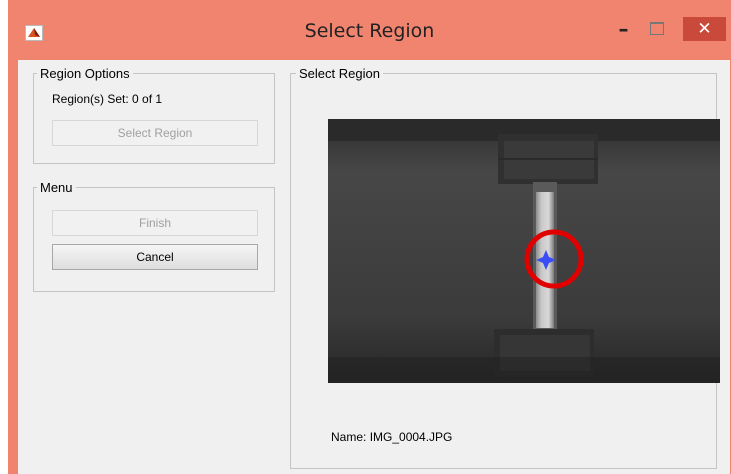 The width and height of the screenshot is (731, 474). I want to click on menu-legend: Menu, so click(56, 187).